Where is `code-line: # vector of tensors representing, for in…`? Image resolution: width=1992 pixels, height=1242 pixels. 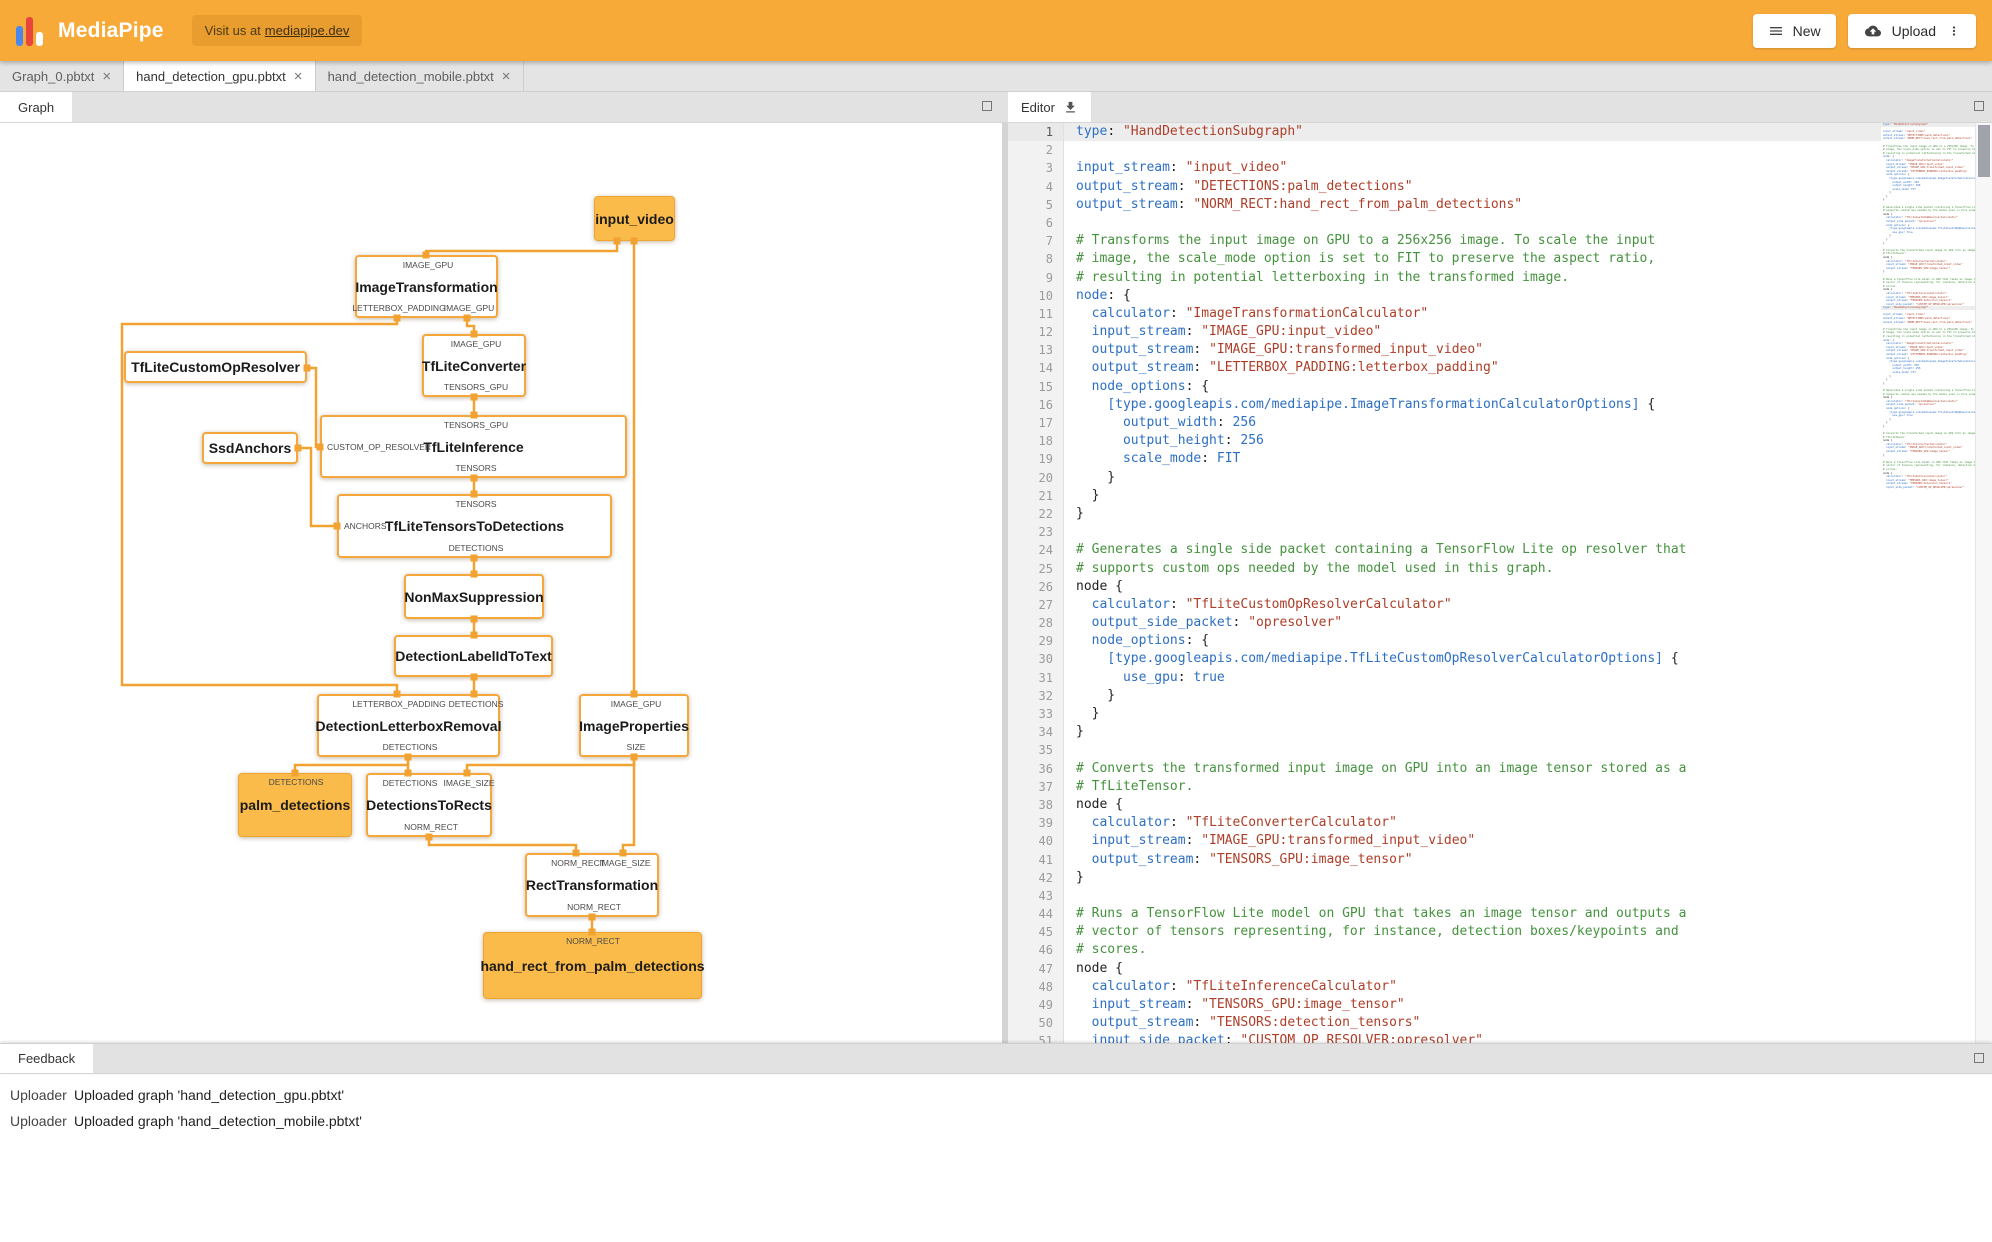 code-line: # vector of tensors representing, for in… is located at coordinates (1528, 932).